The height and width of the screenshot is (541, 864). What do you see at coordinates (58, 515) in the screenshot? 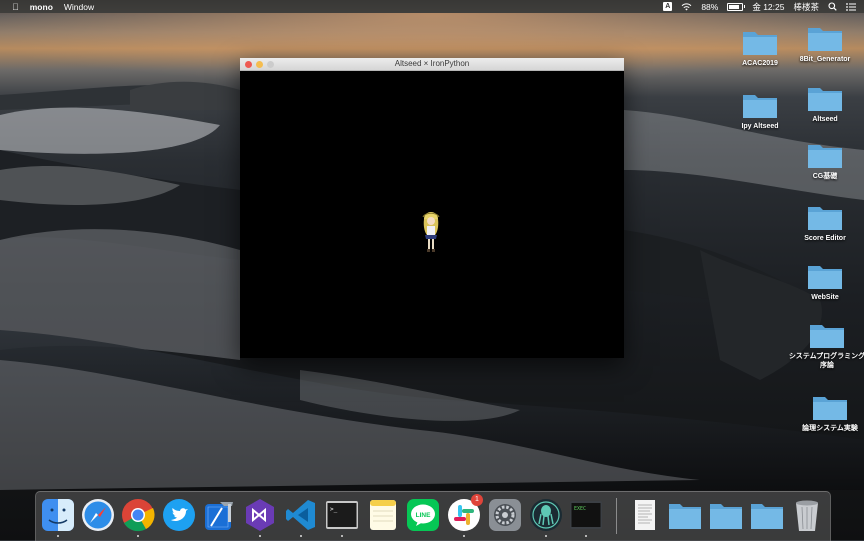
I see `finder-icon` at bounding box center [58, 515].